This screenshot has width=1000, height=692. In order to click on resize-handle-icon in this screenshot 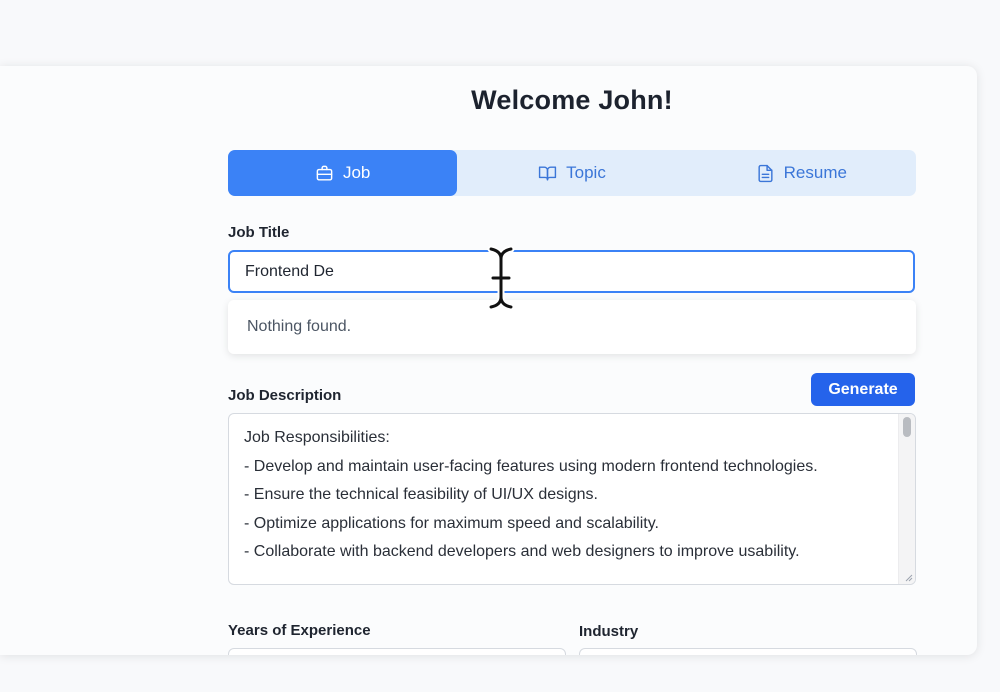, I will do `click(908, 577)`.